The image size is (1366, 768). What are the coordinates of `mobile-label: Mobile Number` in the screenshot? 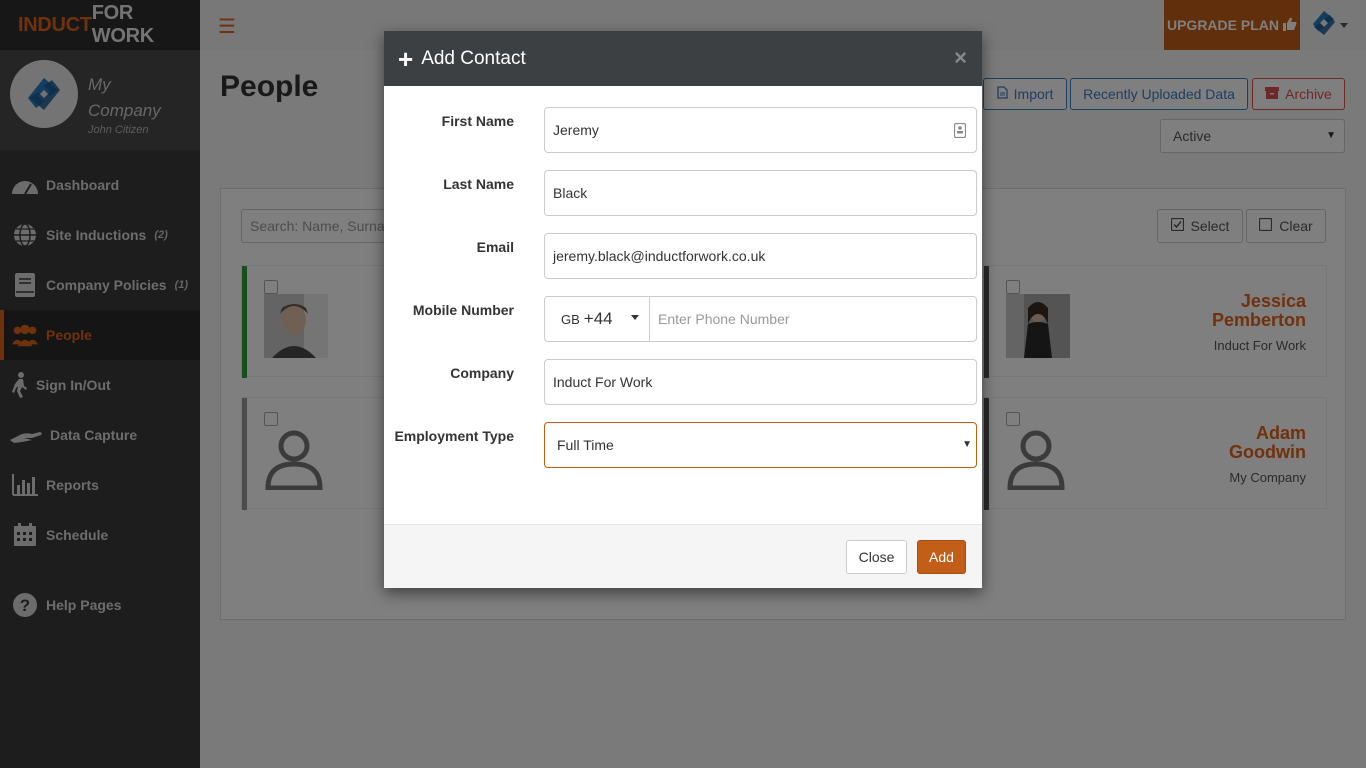 It's located at (463, 310).